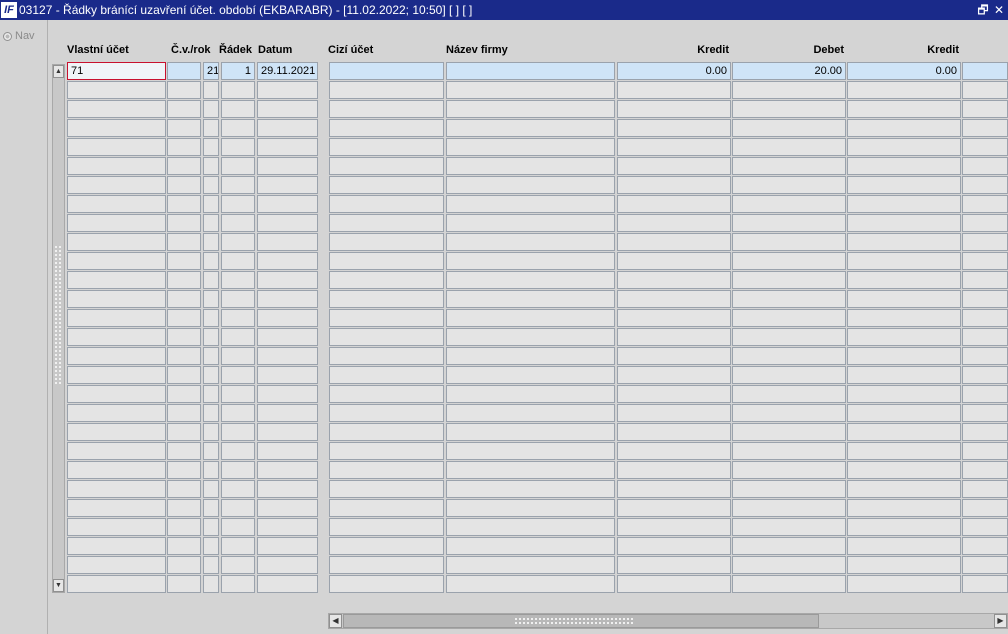 The image size is (1008, 634). I want to click on column-header-nazev_firmy: Název firmy, so click(477, 50).